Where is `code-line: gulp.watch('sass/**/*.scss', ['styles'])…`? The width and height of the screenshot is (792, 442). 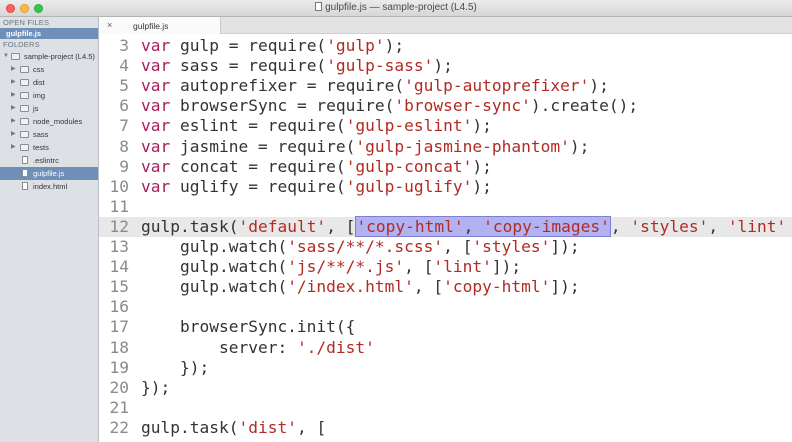
code-line: gulp.watch('sass/**/*.scss', ['styles'])… is located at coordinates (360, 247).